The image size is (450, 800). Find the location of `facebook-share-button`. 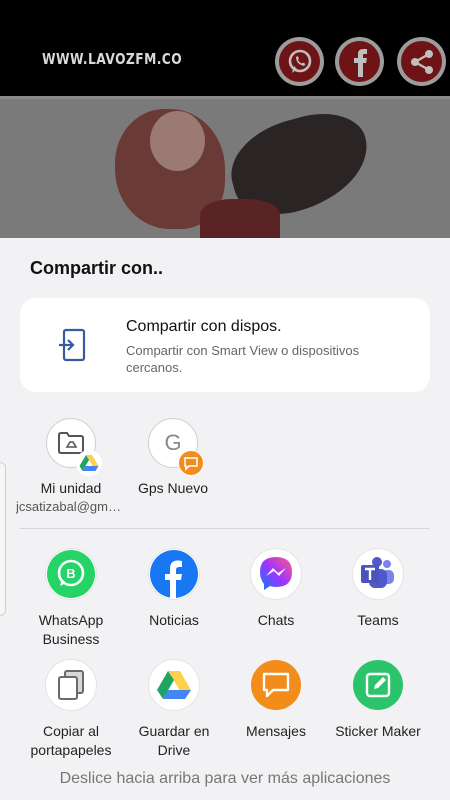

facebook-share-button is located at coordinates (359, 61).